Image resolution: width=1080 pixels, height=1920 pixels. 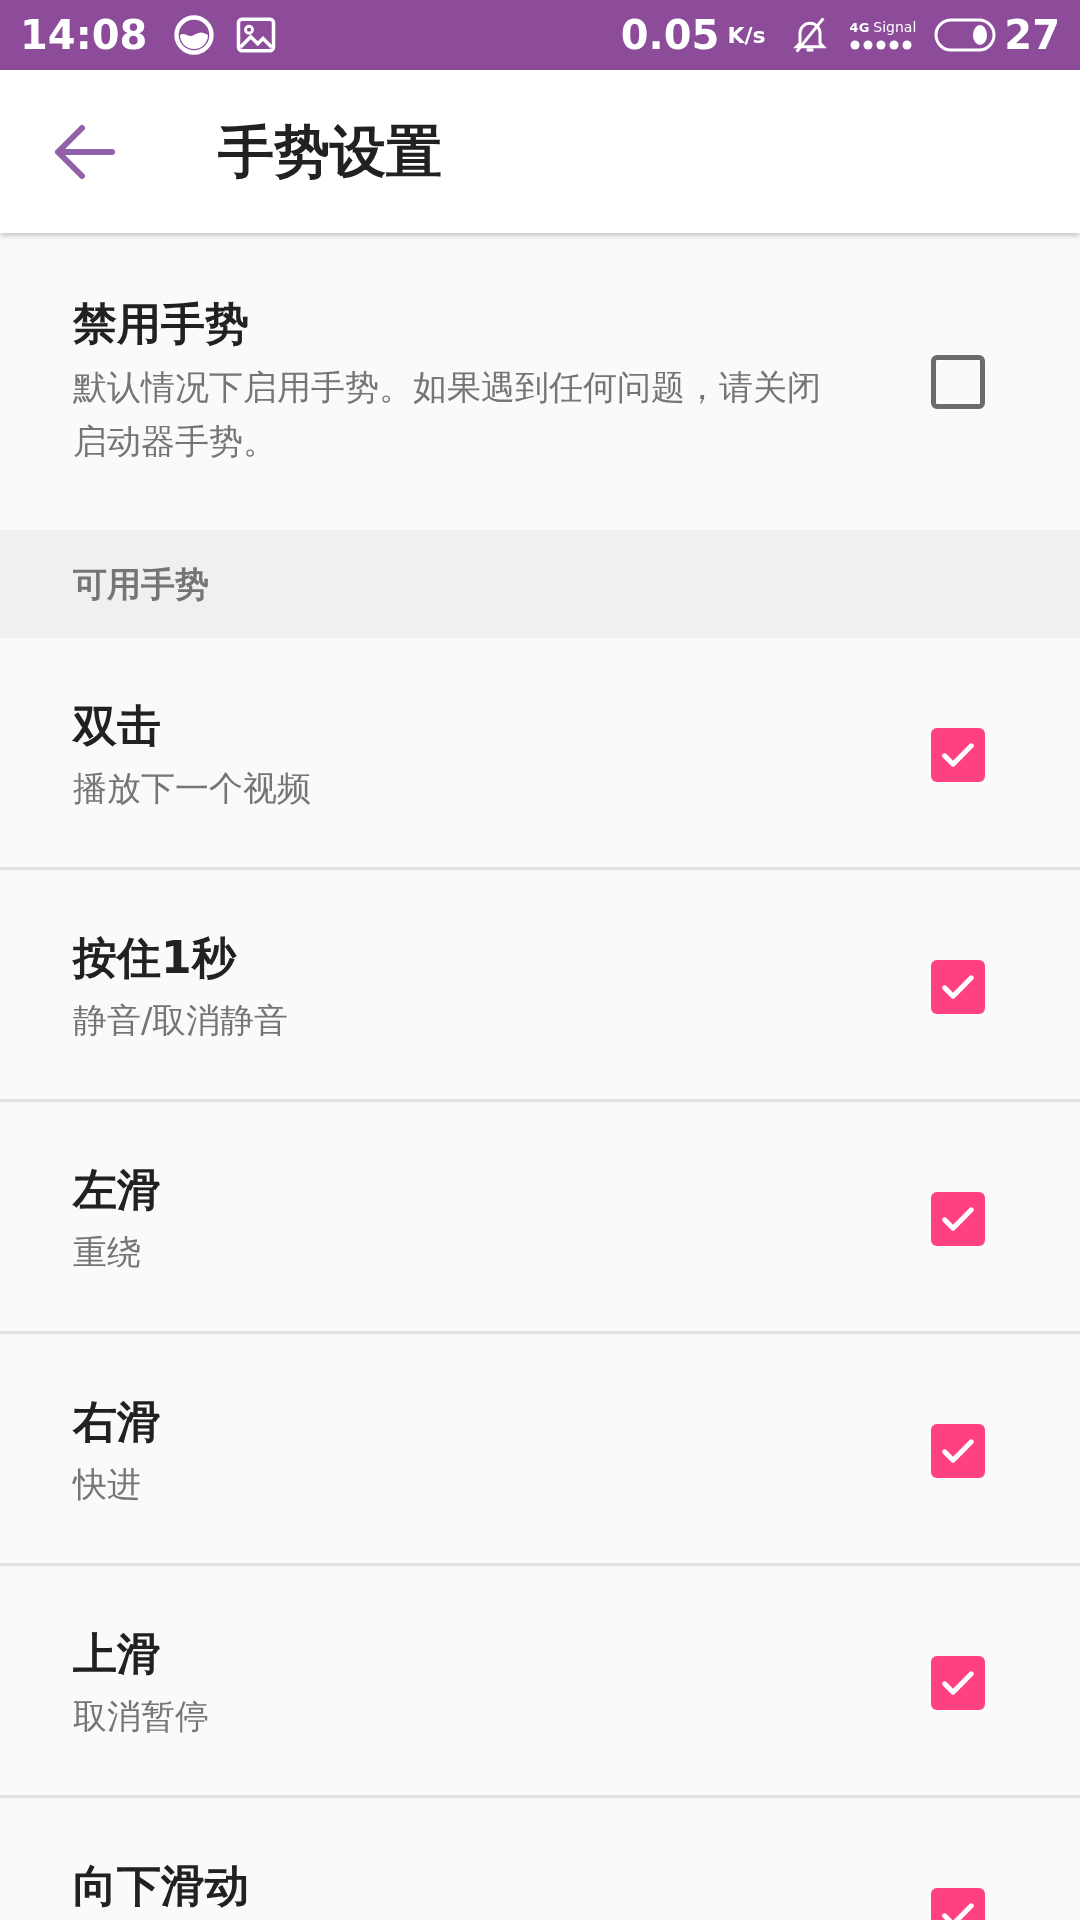 What do you see at coordinates (181, 1020) in the screenshot?
I see `gesture-description: 静音/取消静音` at bounding box center [181, 1020].